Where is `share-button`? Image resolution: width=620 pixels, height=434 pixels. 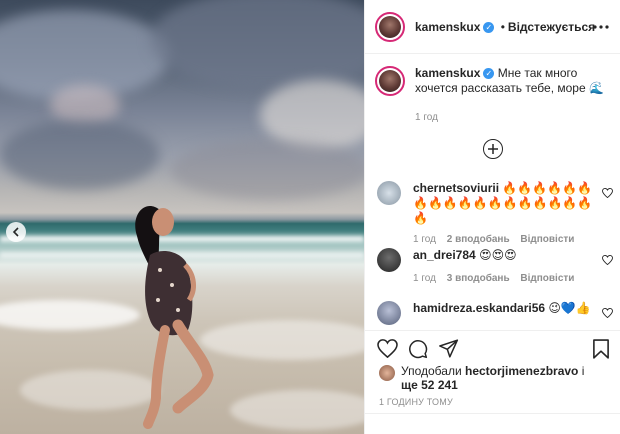
share-button is located at coordinates (449, 350).